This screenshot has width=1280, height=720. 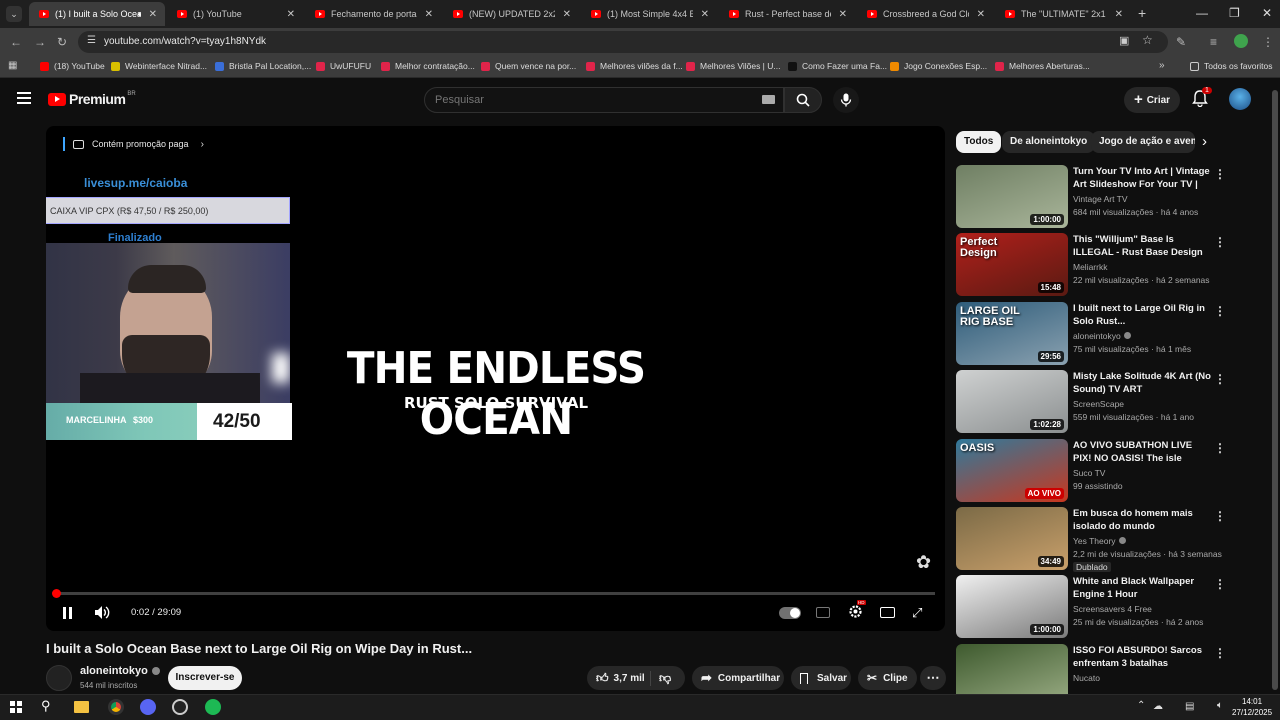 I want to click on obs-taskbar-icon, so click(x=180, y=707).